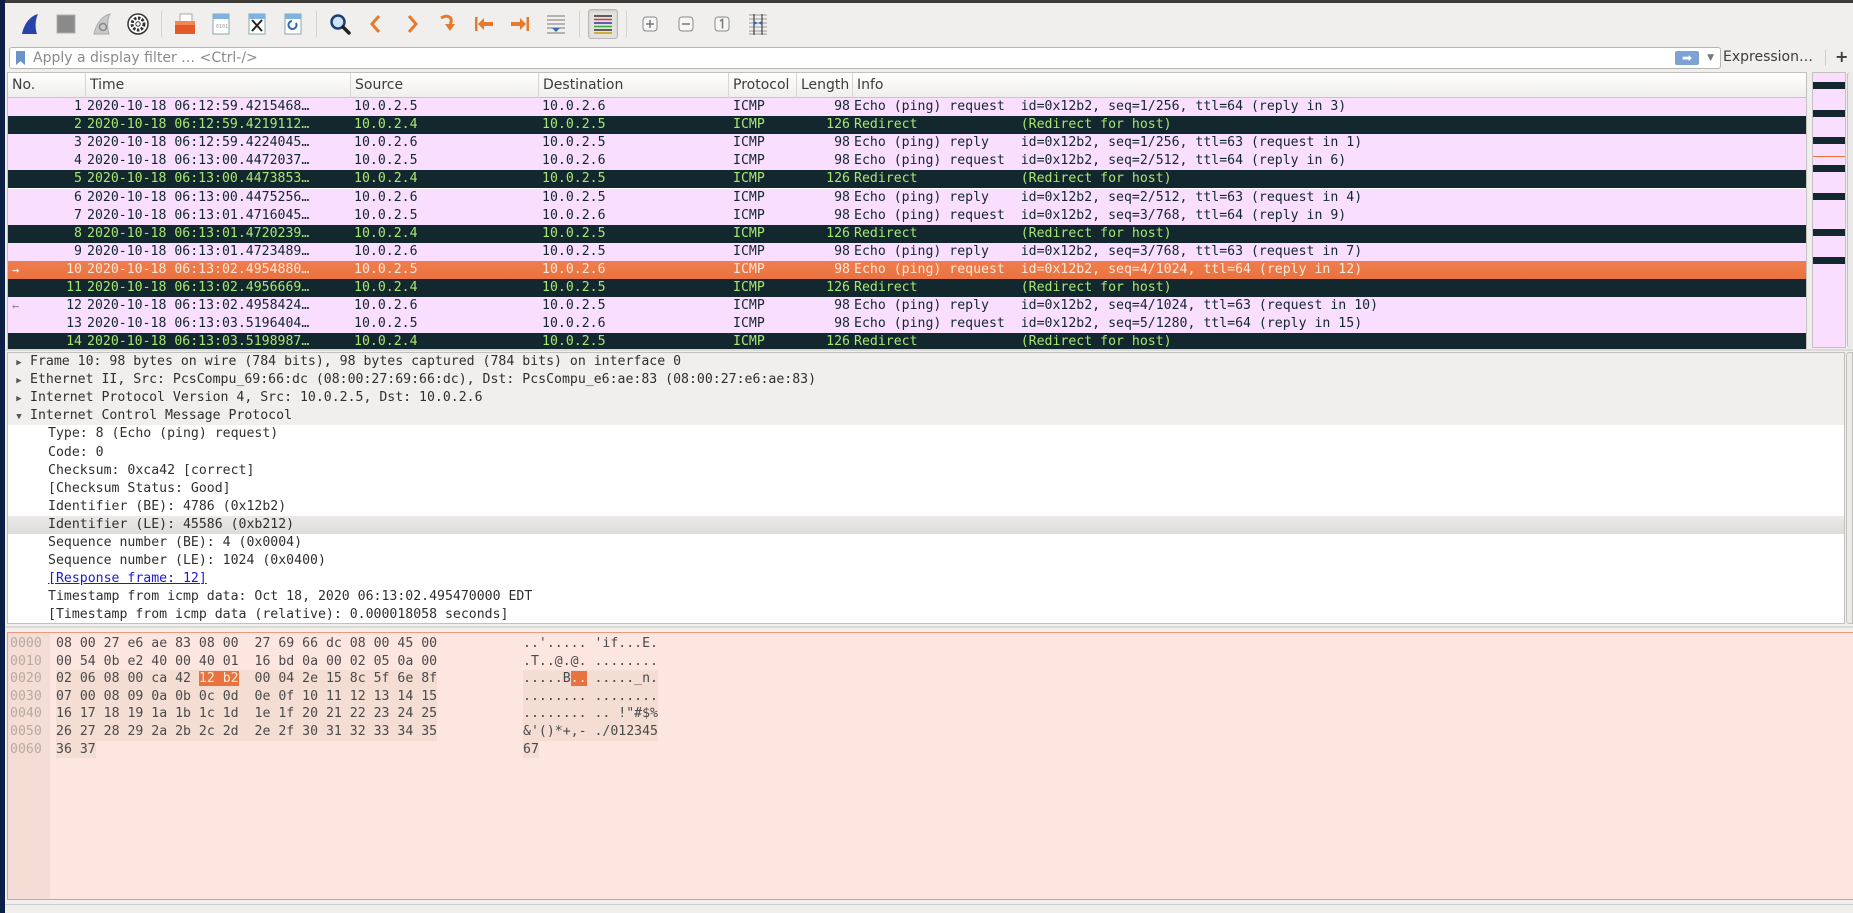  Describe the element at coordinates (257, 24) in the screenshot. I see `close-file-button` at that location.